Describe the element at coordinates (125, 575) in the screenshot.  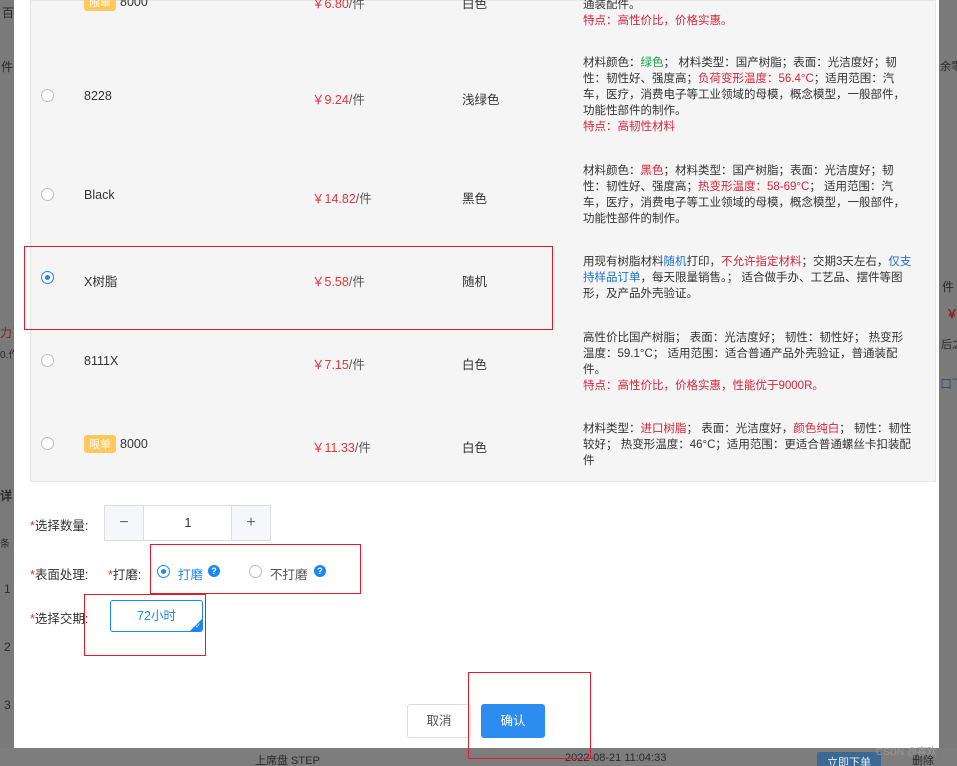
I see `polish-label: *打磨:` at that location.